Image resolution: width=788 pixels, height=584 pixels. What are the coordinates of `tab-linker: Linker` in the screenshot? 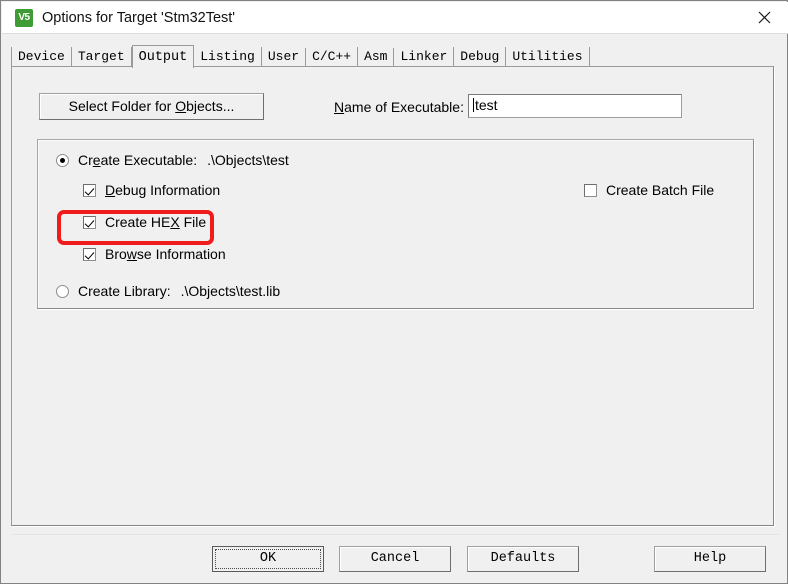 It's located at (424, 57).